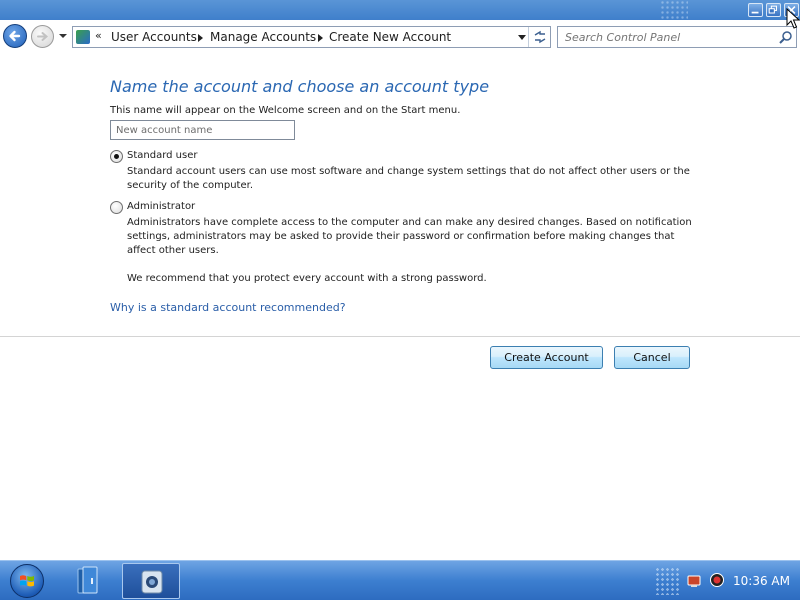  Describe the element at coordinates (652, 357) in the screenshot. I see `cancel-button: Cancel` at that location.